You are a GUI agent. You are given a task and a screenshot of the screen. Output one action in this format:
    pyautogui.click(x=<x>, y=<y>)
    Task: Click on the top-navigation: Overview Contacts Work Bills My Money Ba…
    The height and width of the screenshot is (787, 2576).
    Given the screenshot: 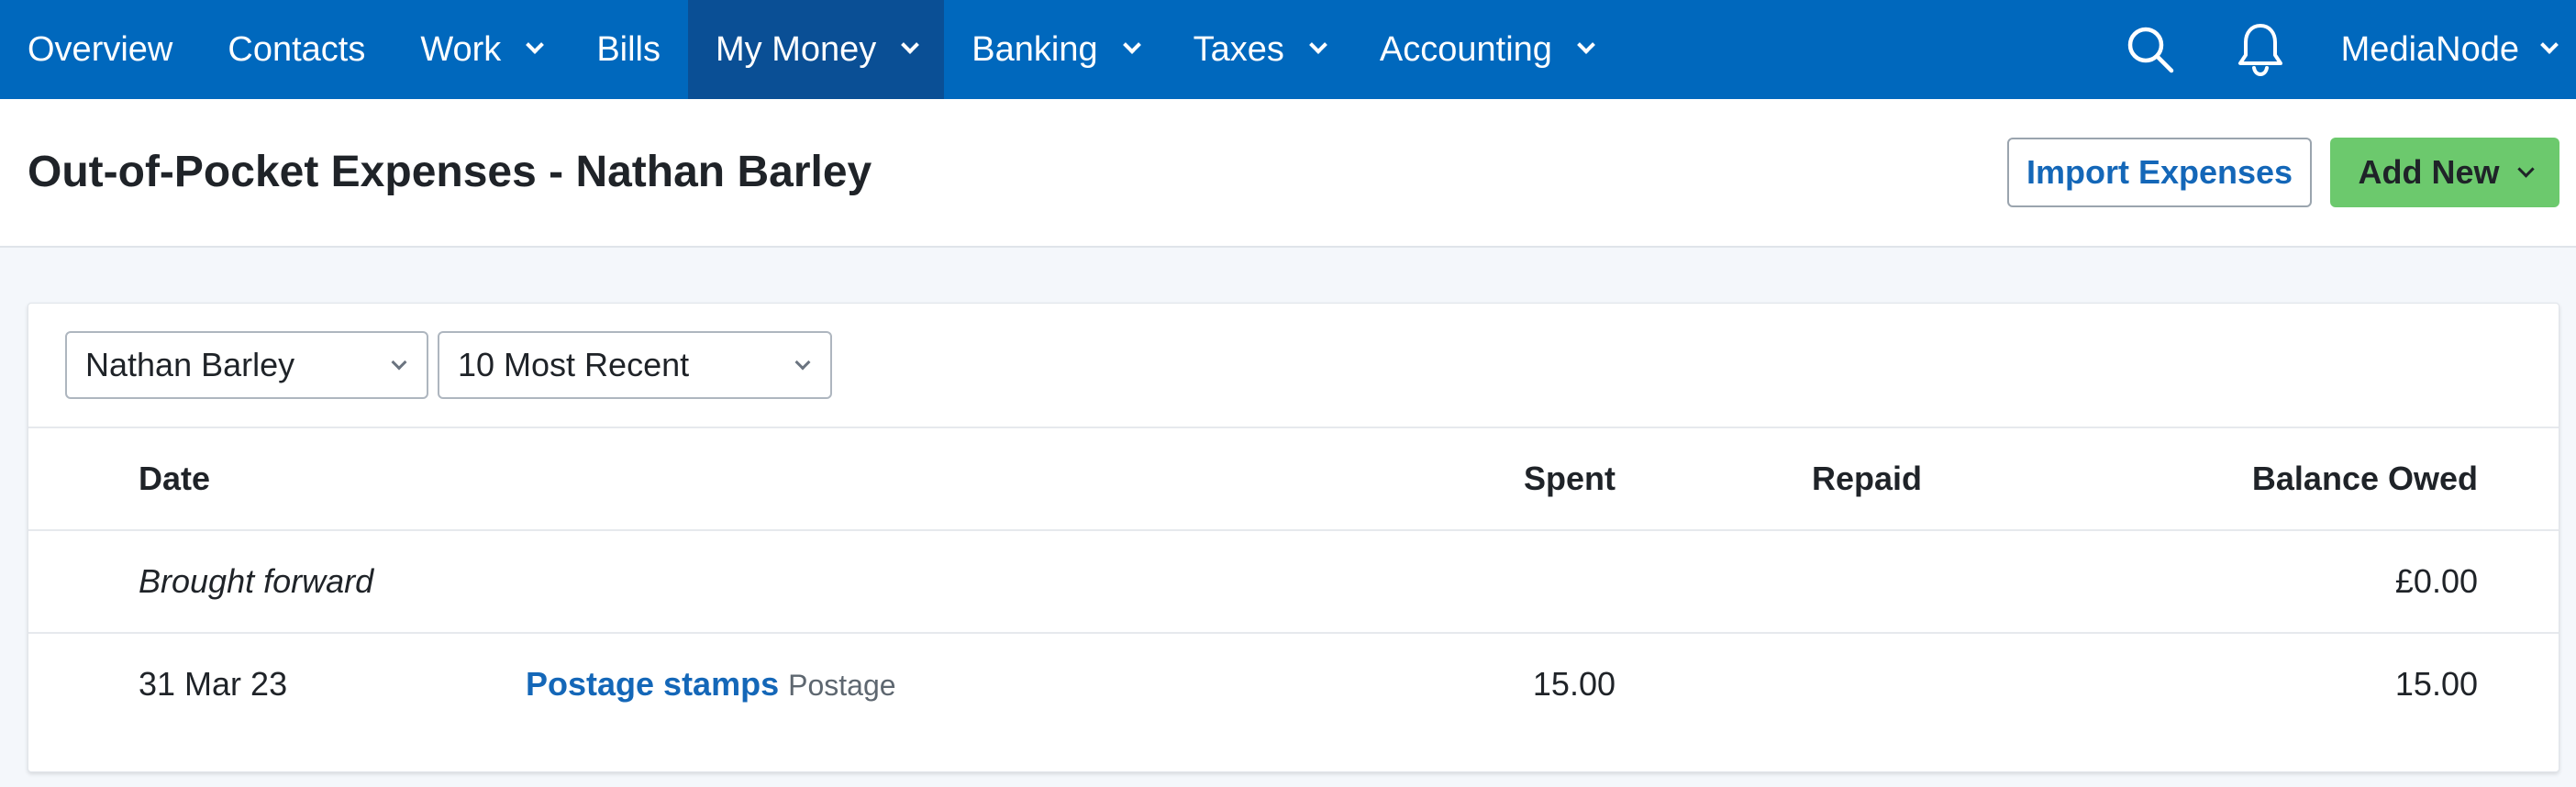 What is the action you would take?
    pyautogui.click(x=1288, y=50)
    